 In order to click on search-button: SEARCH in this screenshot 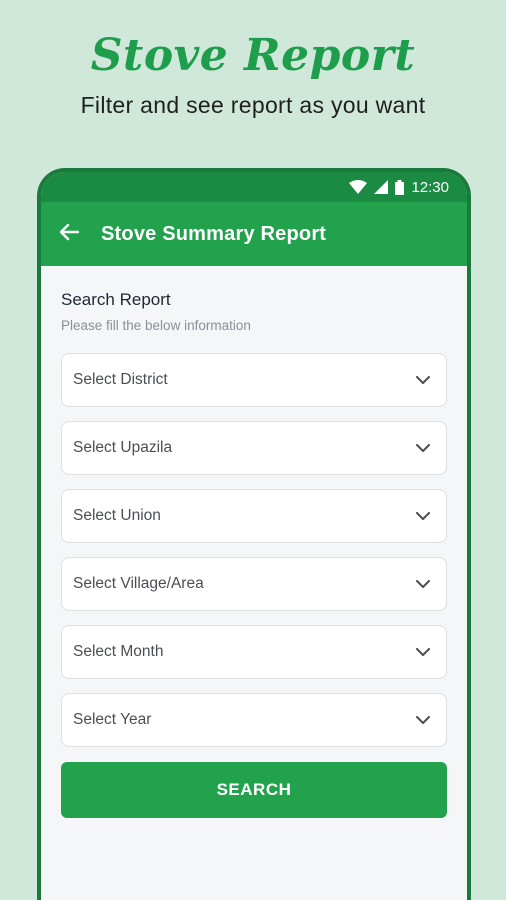, I will do `click(254, 790)`.